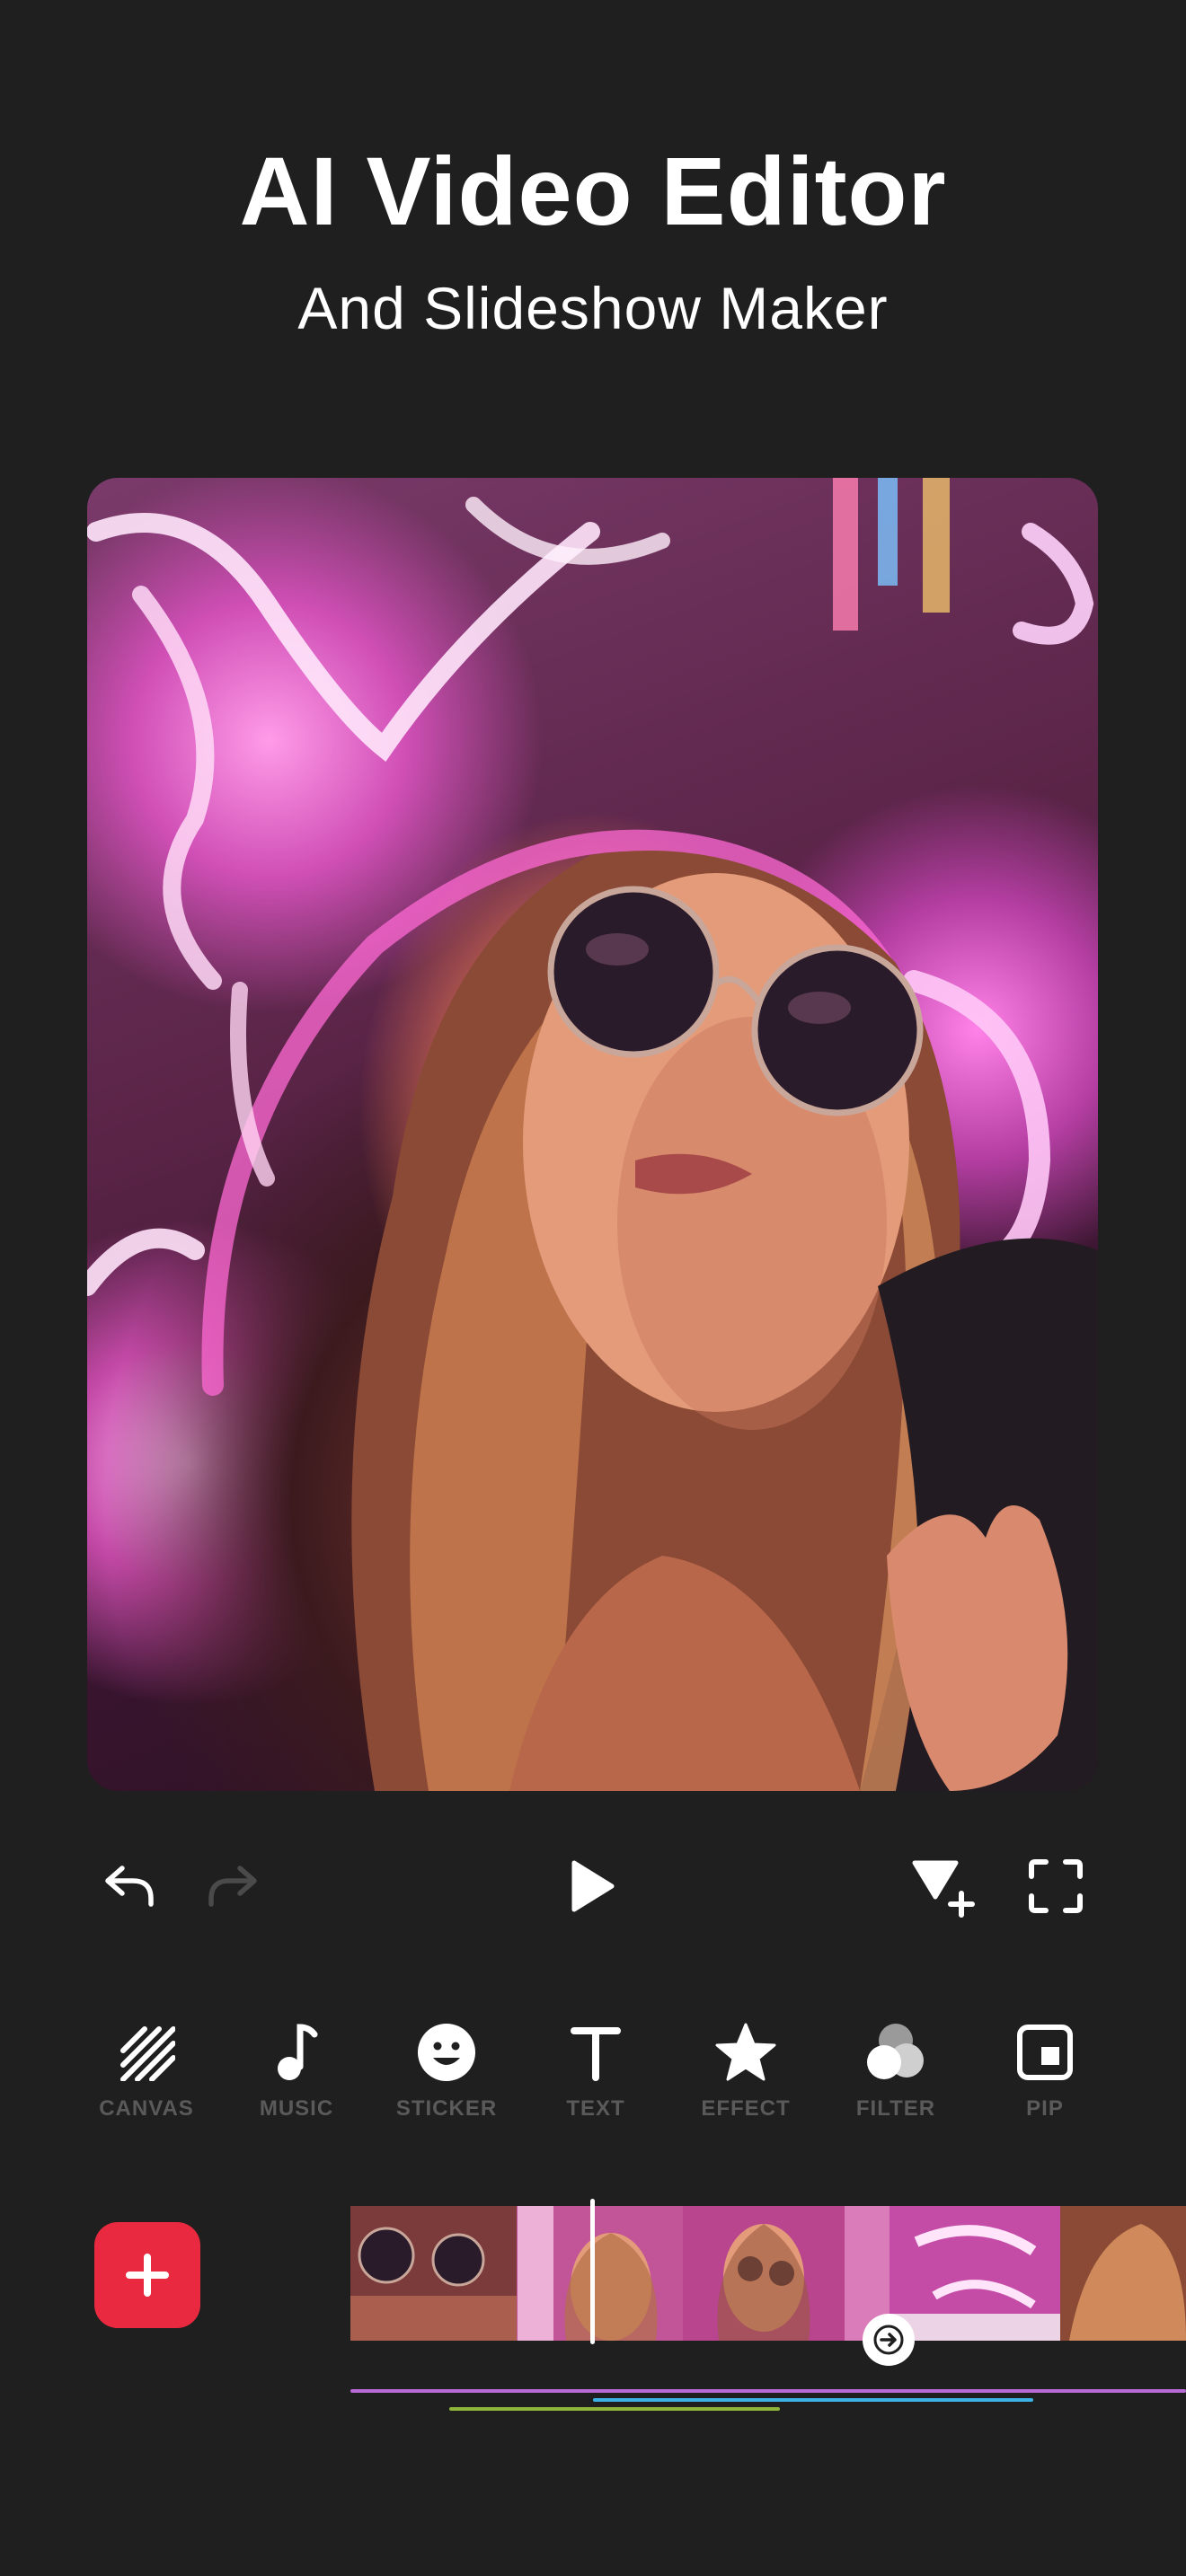 The height and width of the screenshot is (2576, 1186). I want to click on undo-button, so click(130, 1886).